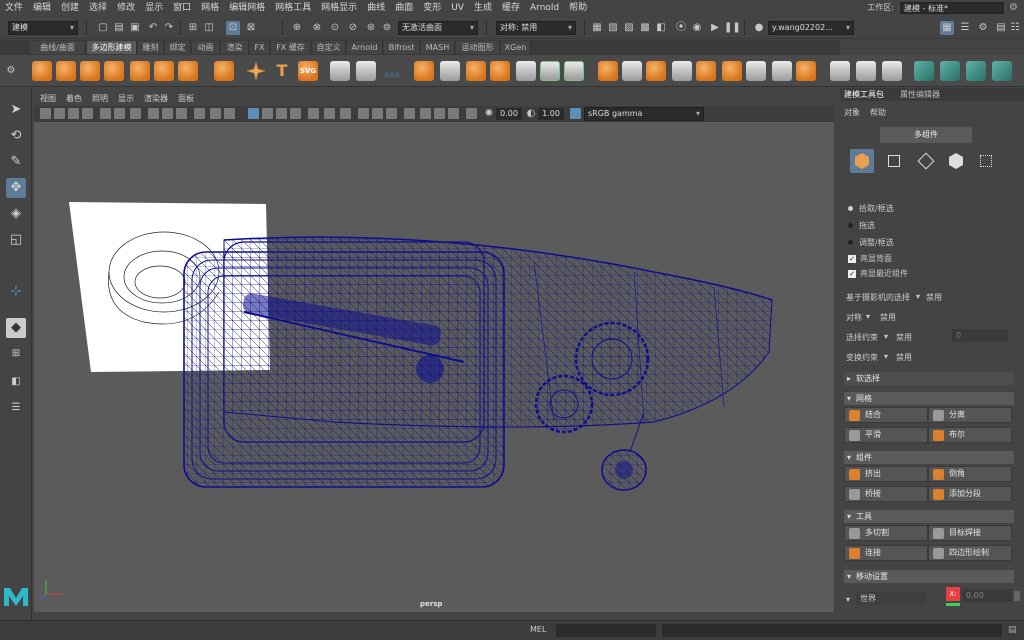 This screenshot has width=1024, height=640. Describe the element at coordinates (16, 136) in the screenshot. I see `lasso-tool-icon: ⟲` at that location.